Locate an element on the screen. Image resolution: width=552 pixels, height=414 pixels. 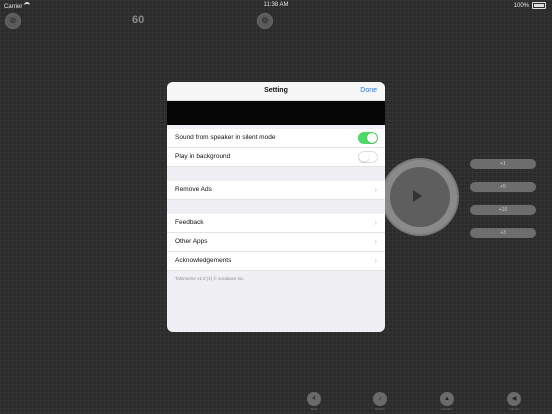
volume-label: Volume is located at coordinates (513, 409).